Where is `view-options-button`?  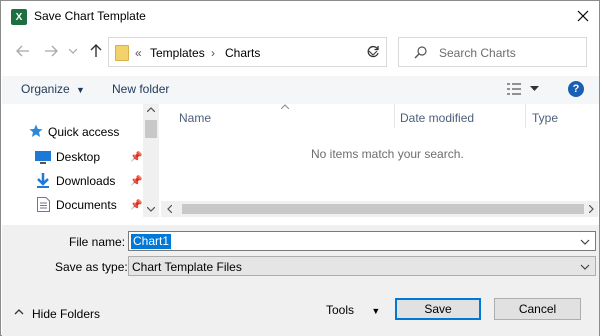 view-options-button is located at coordinates (514, 89).